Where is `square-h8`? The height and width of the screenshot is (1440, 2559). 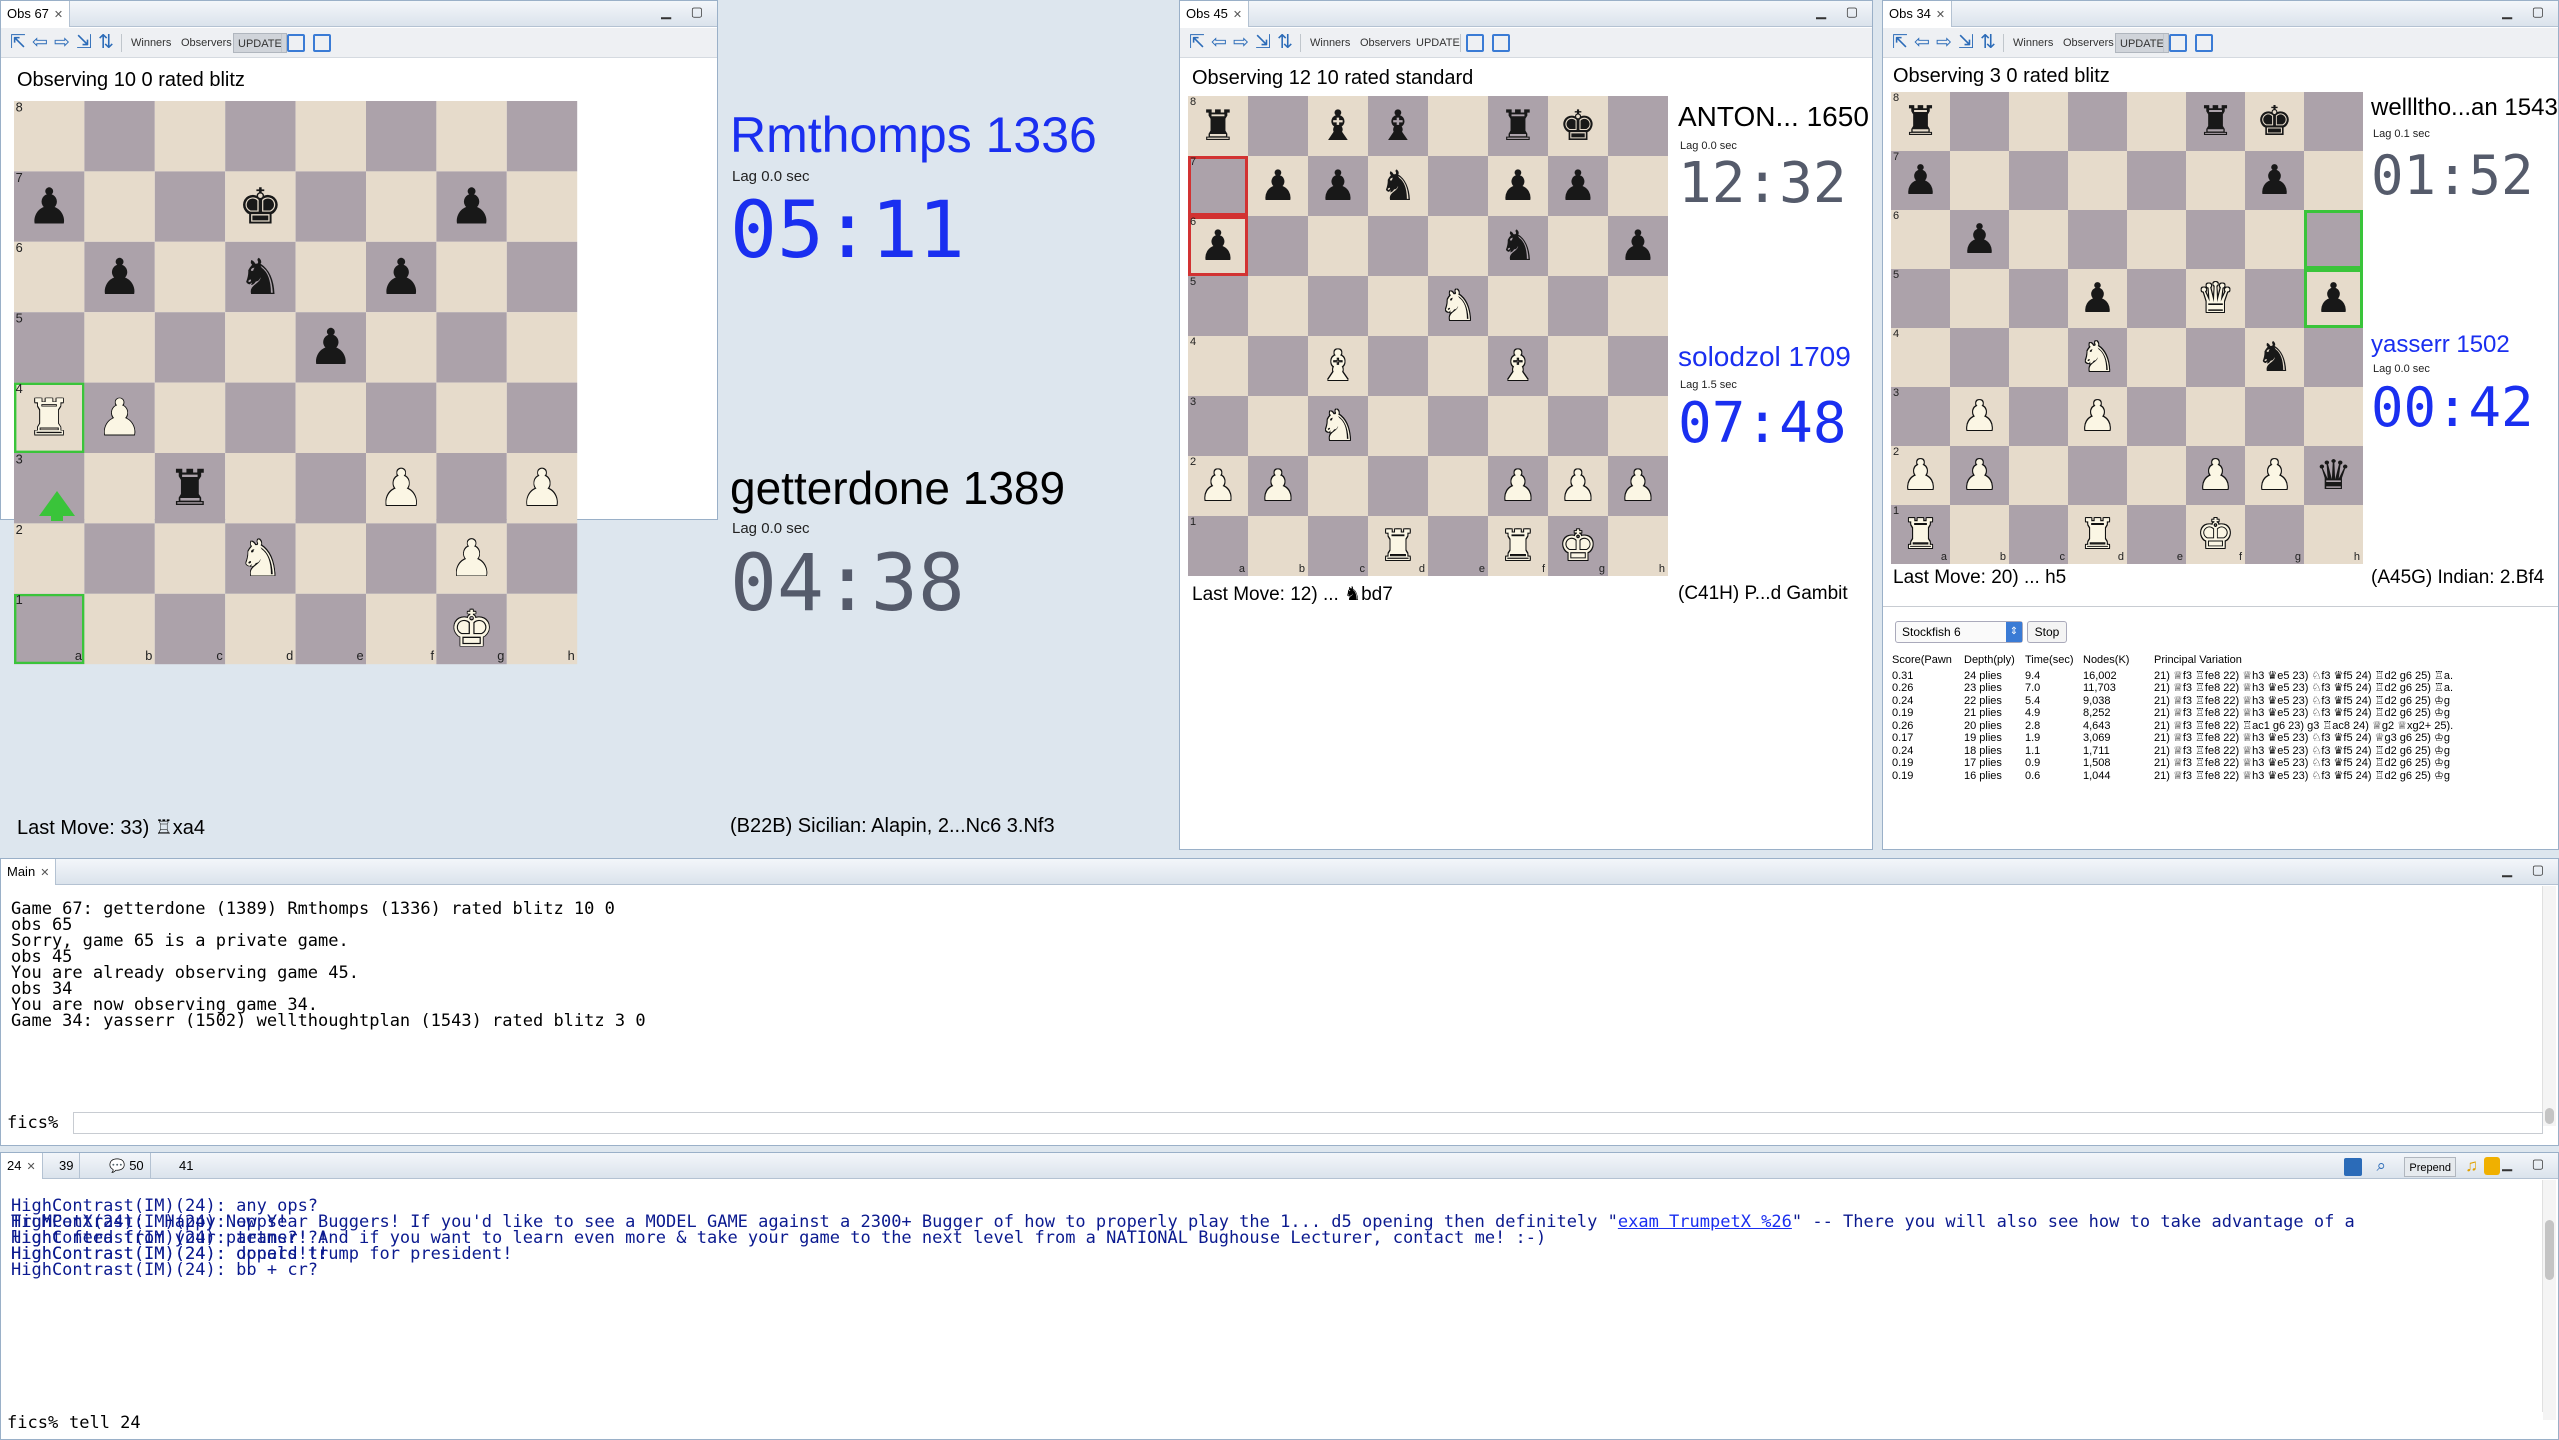
square-h8 is located at coordinates (1638, 126).